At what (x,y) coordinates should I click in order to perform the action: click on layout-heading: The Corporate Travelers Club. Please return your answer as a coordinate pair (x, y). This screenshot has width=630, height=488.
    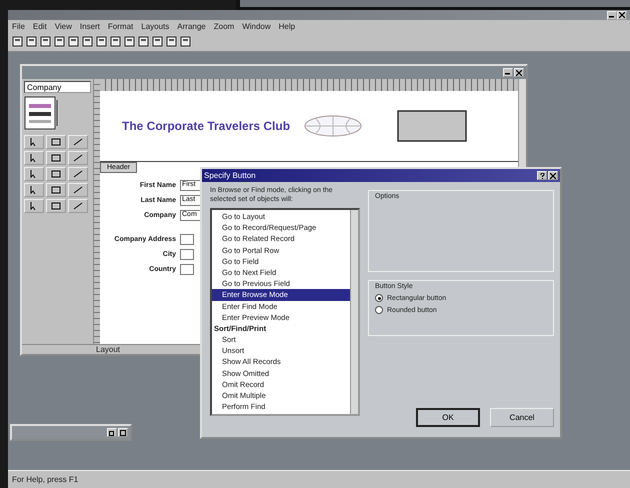
    Looking at the image, I should click on (206, 126).